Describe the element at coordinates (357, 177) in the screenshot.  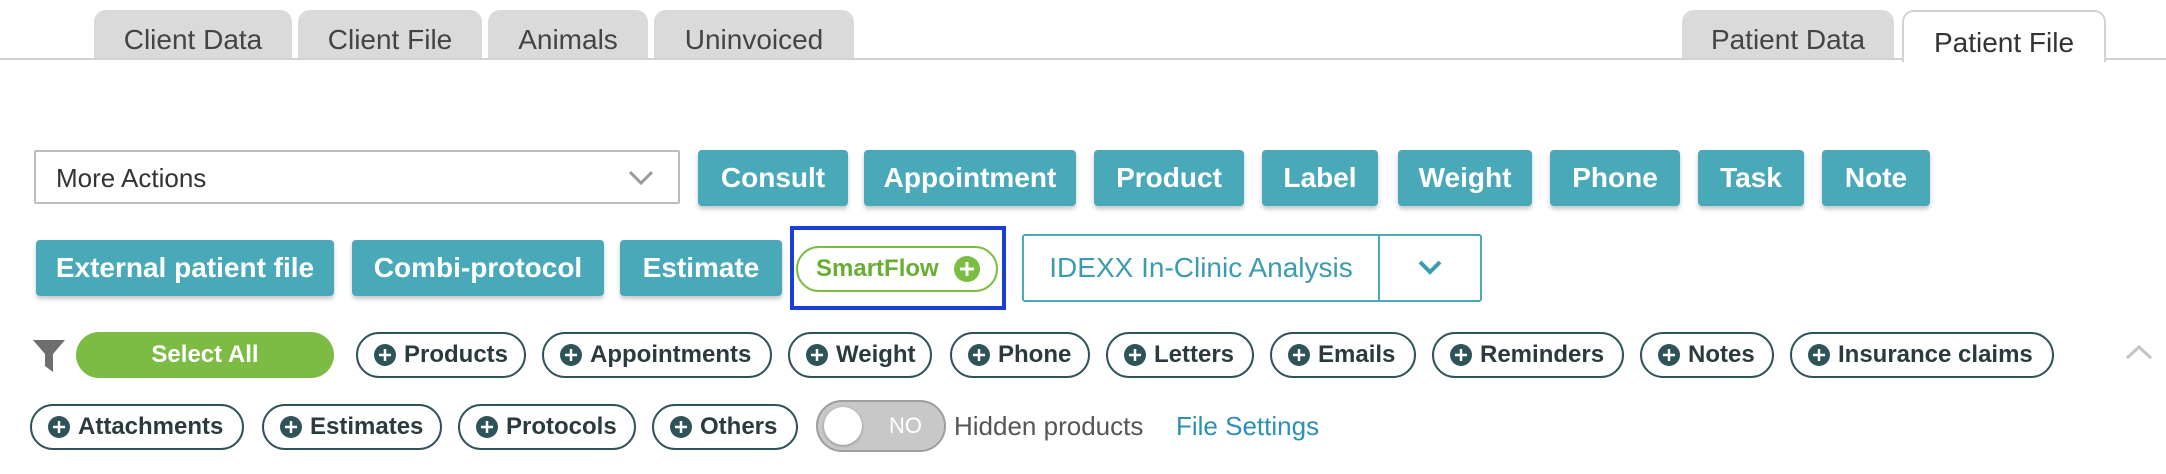
I see `more-actions-select: More Actions` at that location.